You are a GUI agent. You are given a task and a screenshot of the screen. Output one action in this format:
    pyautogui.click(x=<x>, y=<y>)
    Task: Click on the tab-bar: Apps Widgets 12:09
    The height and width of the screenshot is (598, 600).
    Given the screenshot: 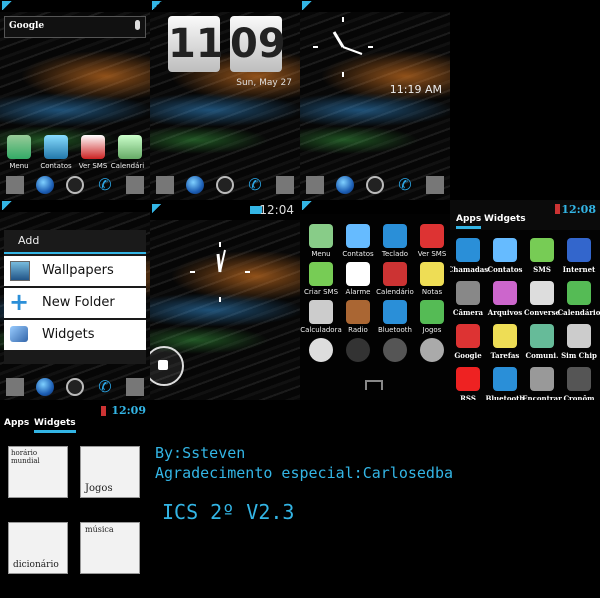 What is the action you would take?
    pyautogui.click(x=75, y=416)
    